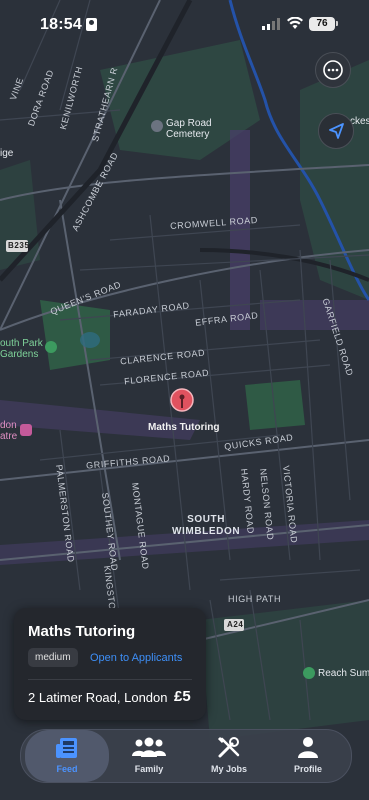 This screenshot has width=369, height=800. What do you see at coordinates (228, 769) in the screenshot?
I see `tab-my-jobs-label: My Jobs` at bounding box center [228, 769].